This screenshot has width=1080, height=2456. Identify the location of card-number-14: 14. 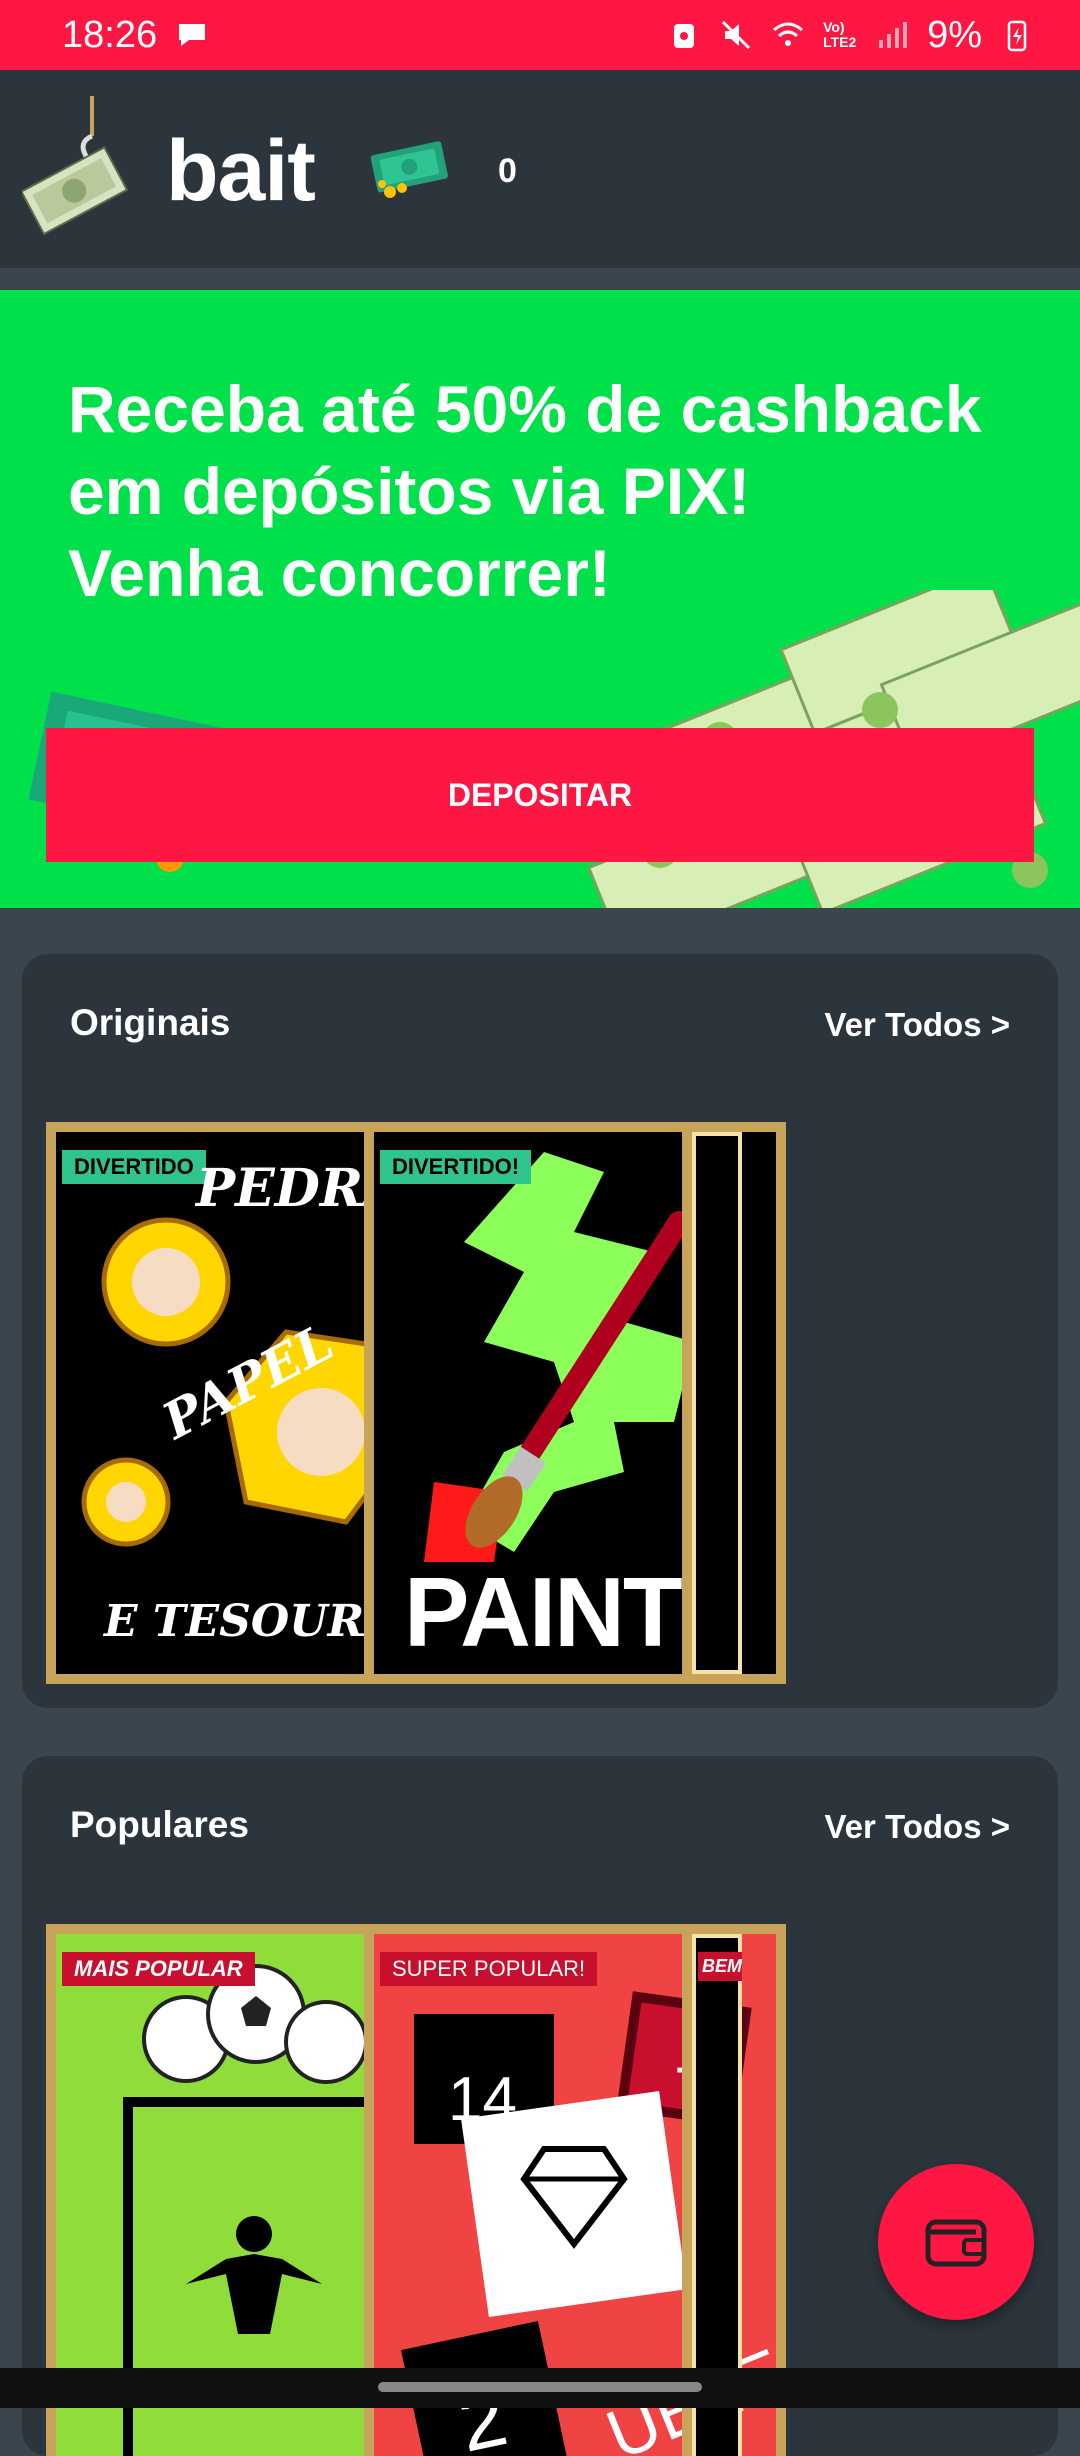
(482, 2099).